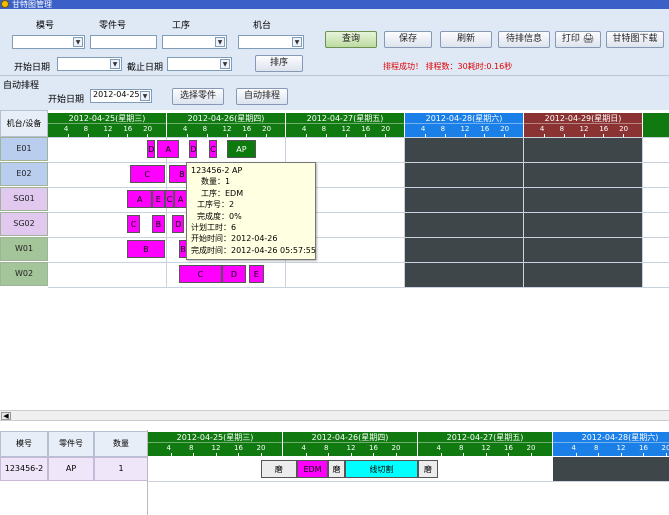 This screenshot has width=669, height=515. What do you see at coordinates (466, 39) in the screenshot?
I see `refresh-button: 刷新` at bounding box center [466, 39].